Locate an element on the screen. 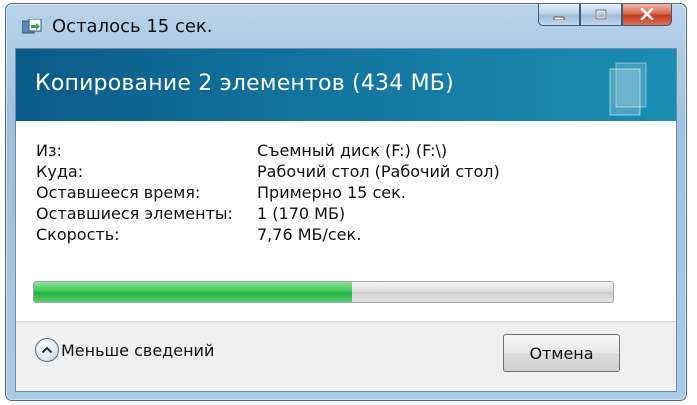  fewer-details-toggle: Меньше сведений is located at coordinates (124, 350).